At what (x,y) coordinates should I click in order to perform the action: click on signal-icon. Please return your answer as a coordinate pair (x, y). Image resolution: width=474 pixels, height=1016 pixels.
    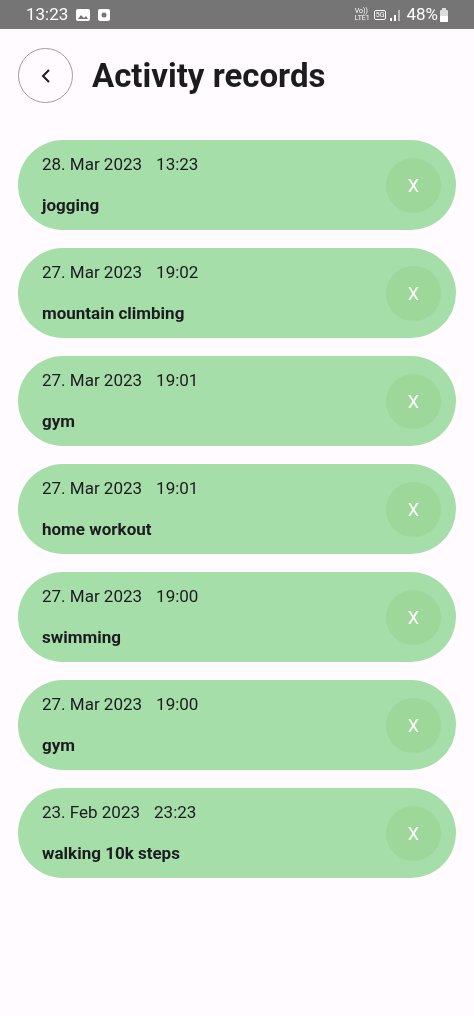
    Looking at the image, I should click on (396, 14).